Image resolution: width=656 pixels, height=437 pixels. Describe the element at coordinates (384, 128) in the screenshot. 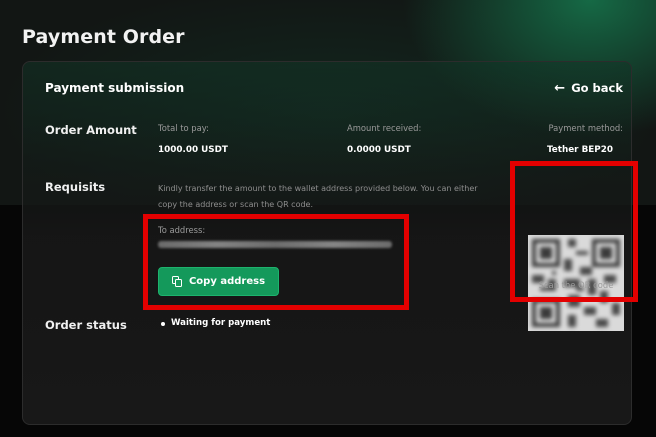

I see `amount-received-label: Amount received:` at that location.